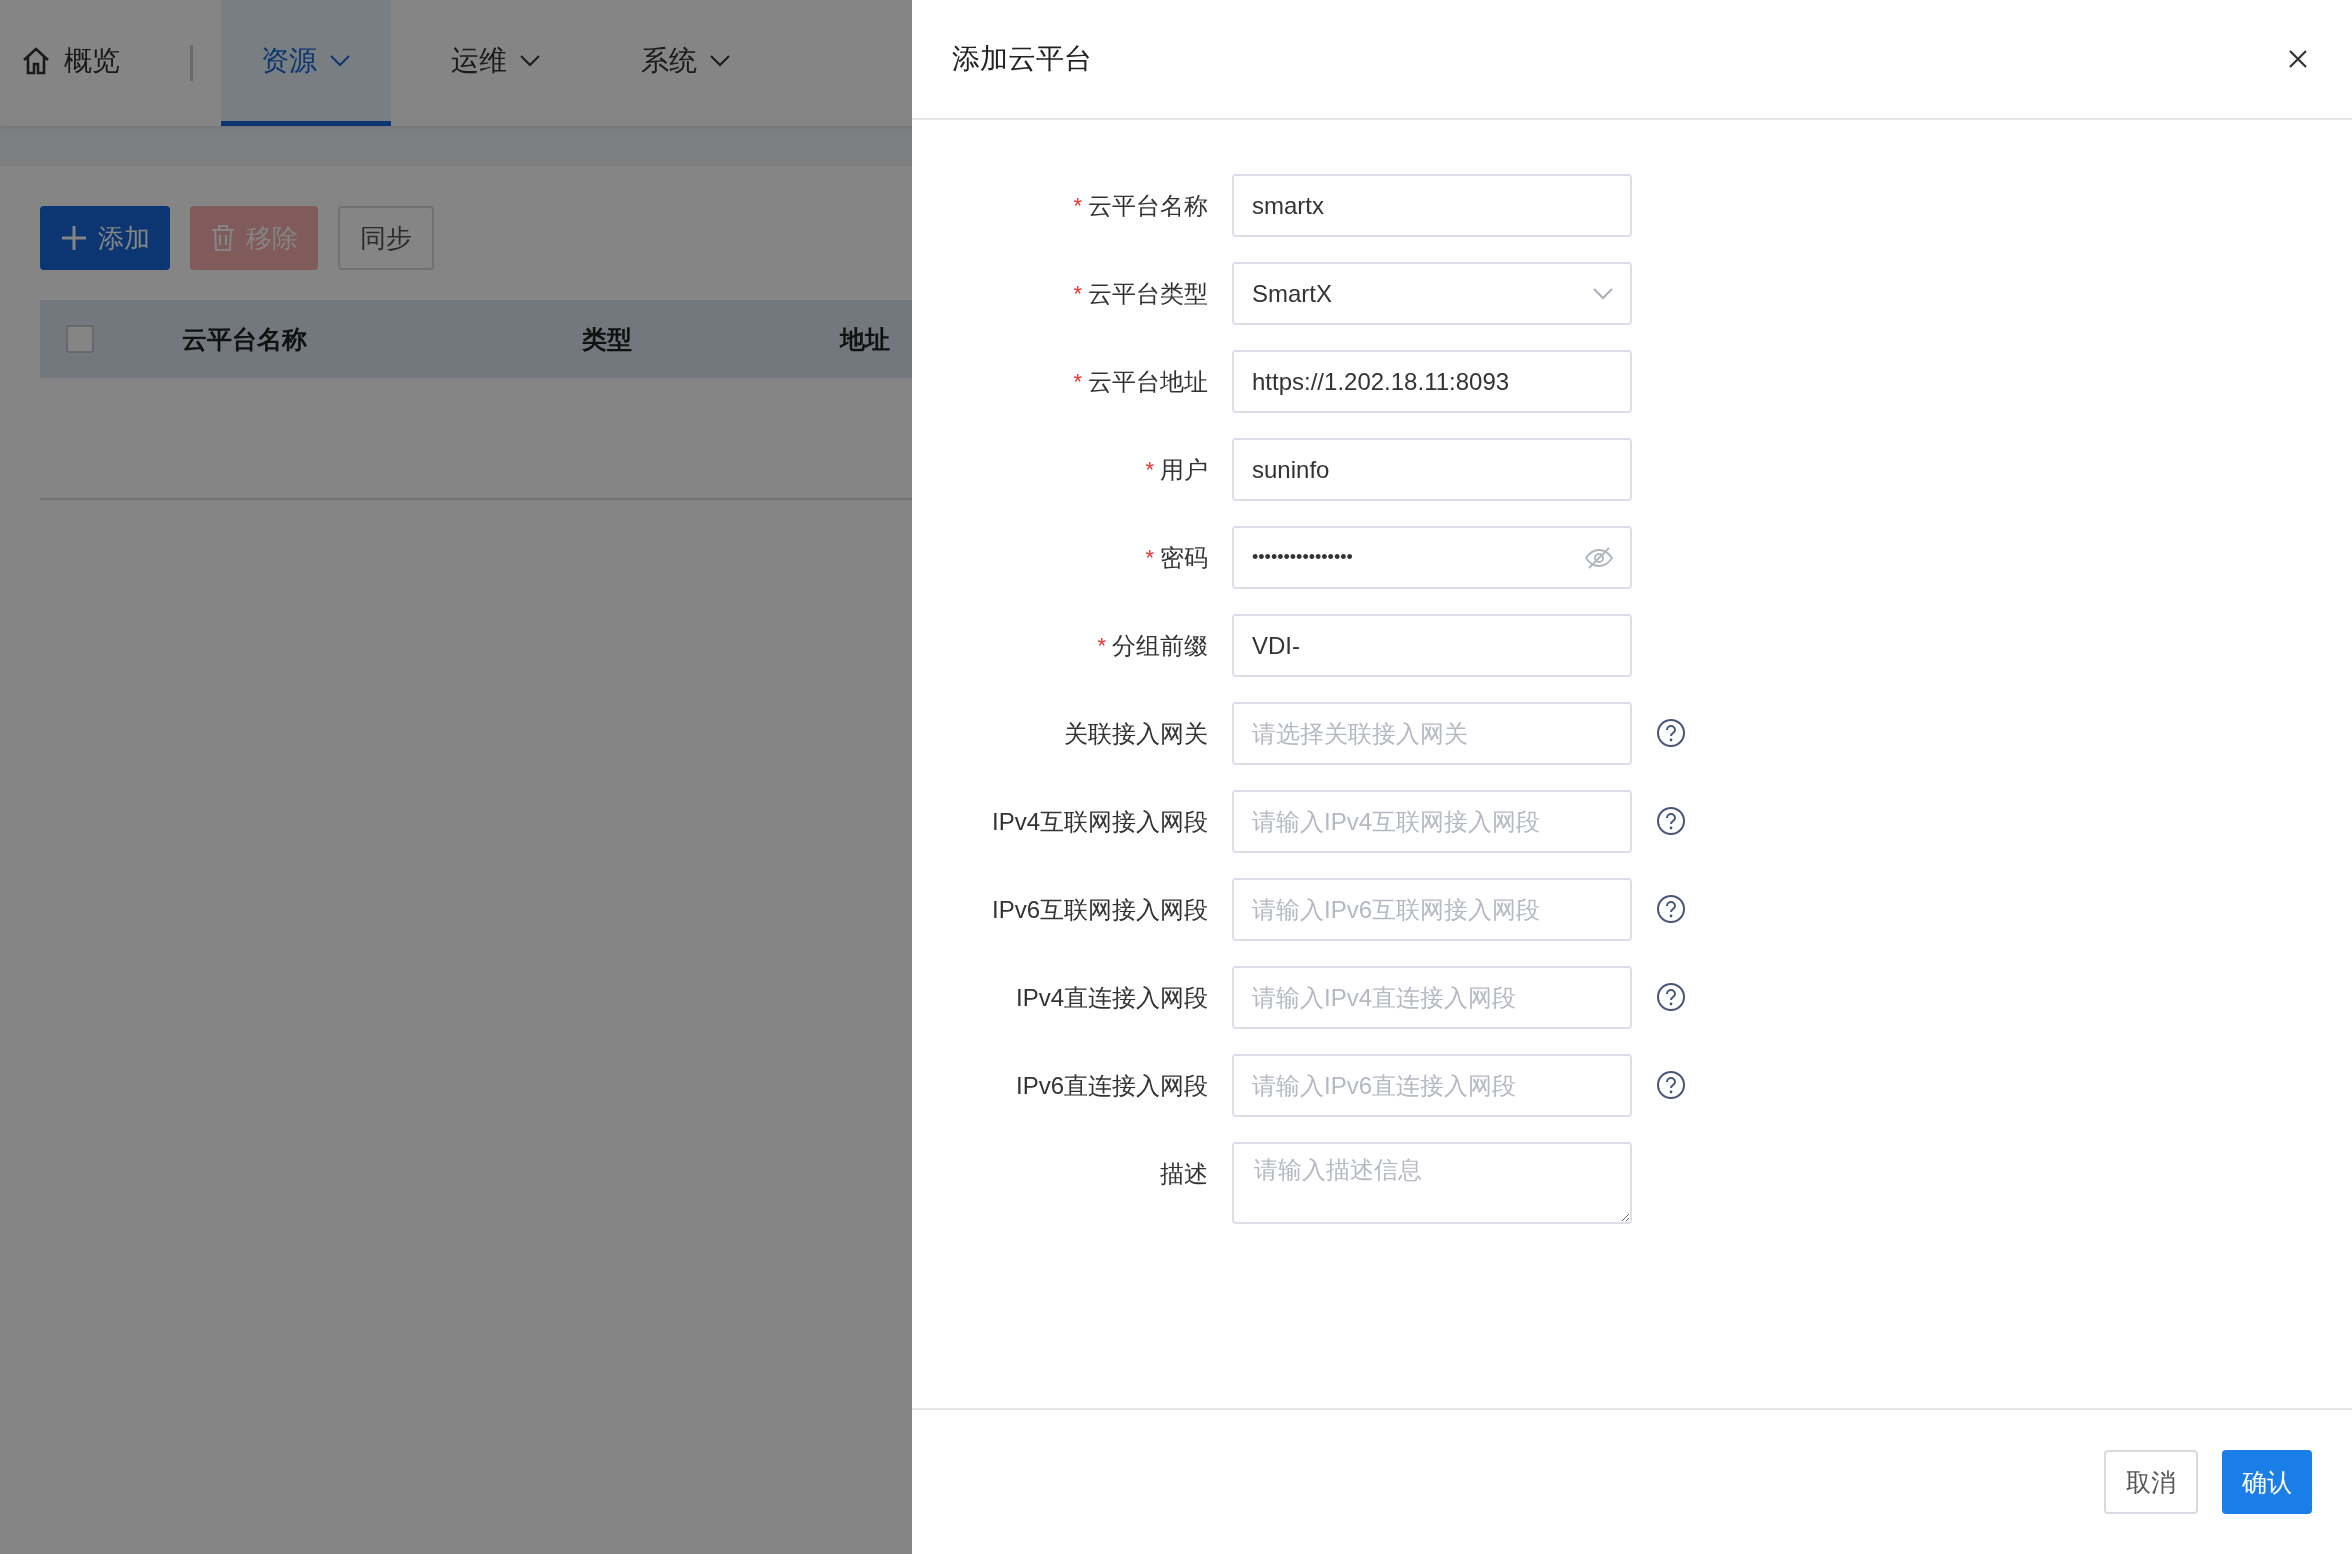 This screenshot has width=2352, height=1554. What do you see at coordinates (1022, 59) in the screenshot?
I see `drawer-title: 添加云平台` at bounding box center [1022, 59].